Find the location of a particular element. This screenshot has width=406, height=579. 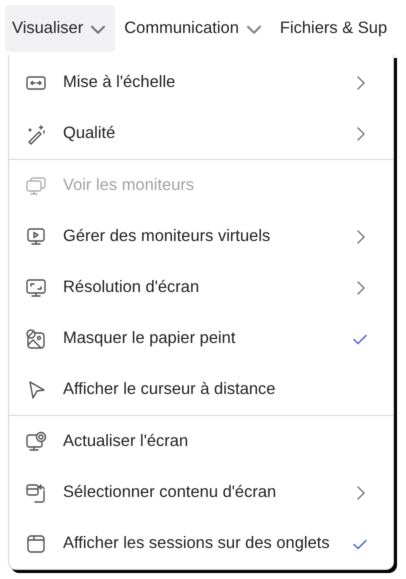

monitor-icon is located at coordinates (36, 287).